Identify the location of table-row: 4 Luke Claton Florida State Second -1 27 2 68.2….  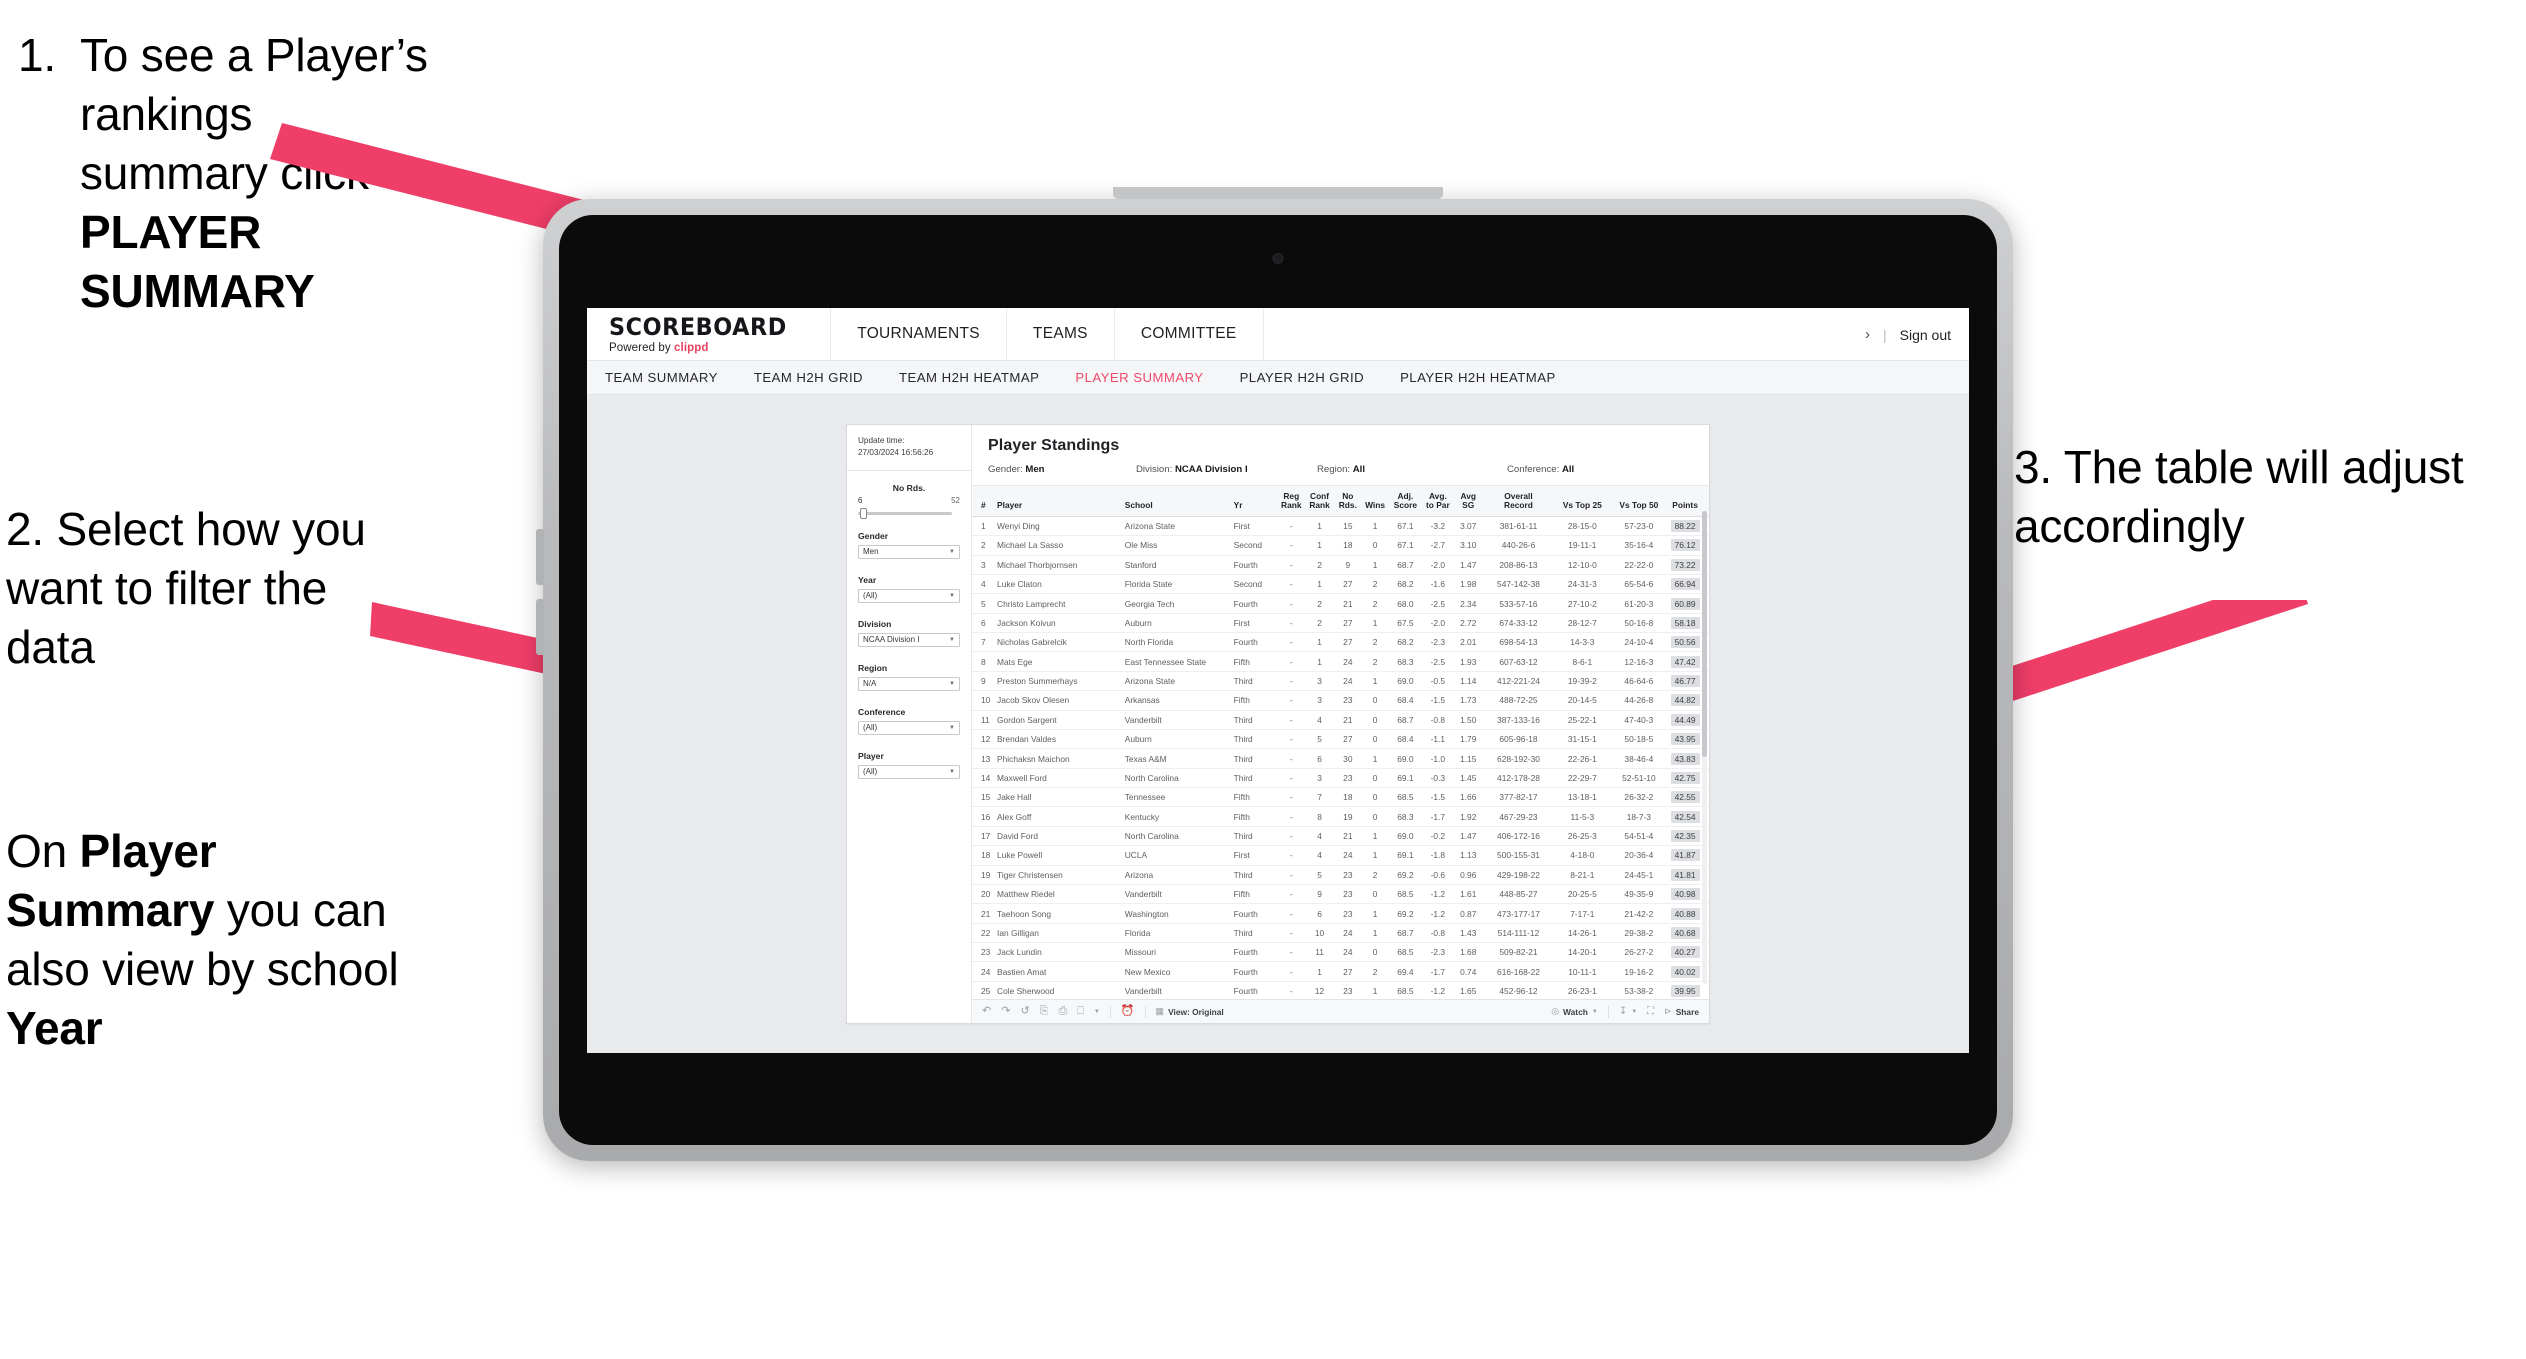
(1340, 584).